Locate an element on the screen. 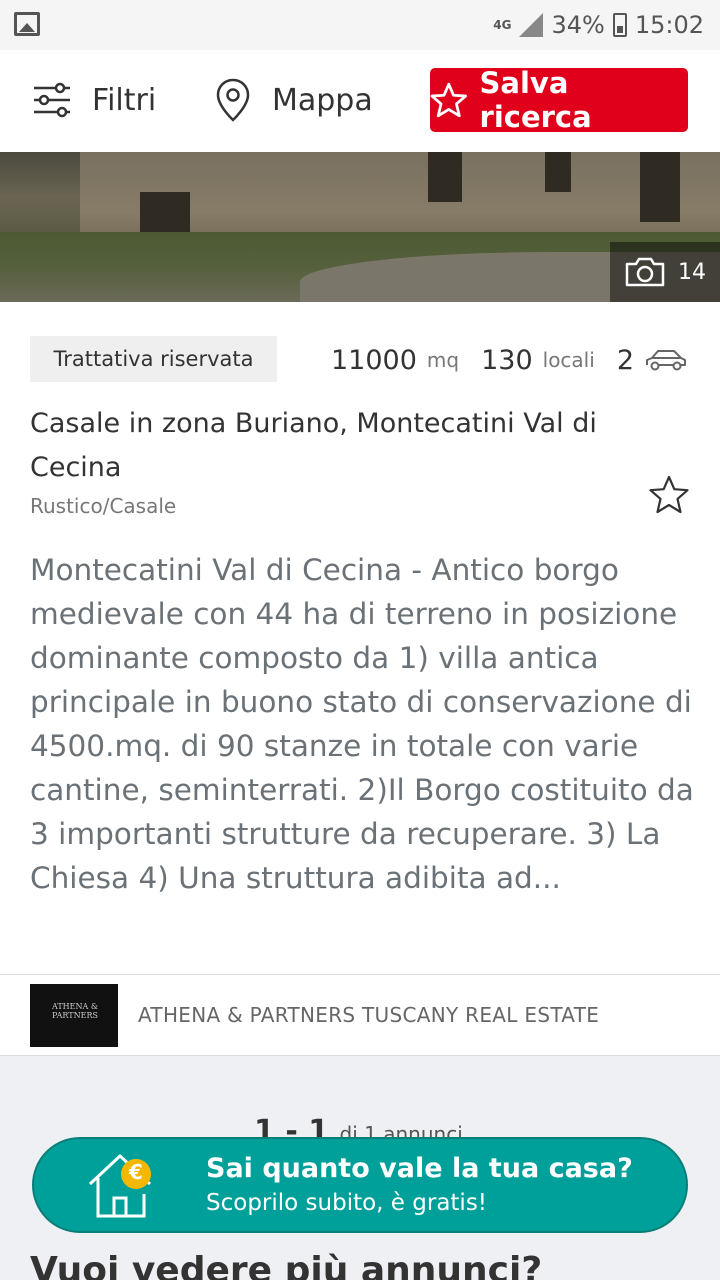  search-toolbar: Filtri Mappa Salva ricerca is located at coordinates (360, 101).